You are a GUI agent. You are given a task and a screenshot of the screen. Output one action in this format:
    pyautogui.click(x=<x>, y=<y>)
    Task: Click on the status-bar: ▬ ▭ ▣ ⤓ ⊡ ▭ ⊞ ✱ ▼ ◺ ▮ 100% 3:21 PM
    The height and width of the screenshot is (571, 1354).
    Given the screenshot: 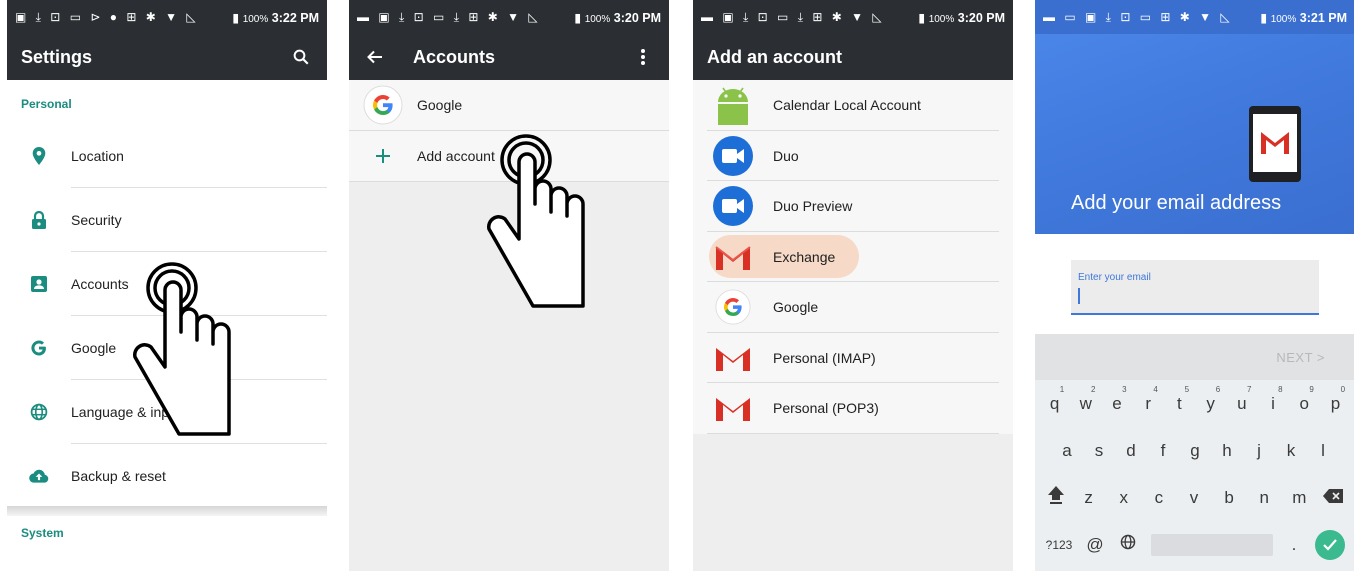 What is the action you would take?
    pyautogui.click(x=1194, y=17)
    